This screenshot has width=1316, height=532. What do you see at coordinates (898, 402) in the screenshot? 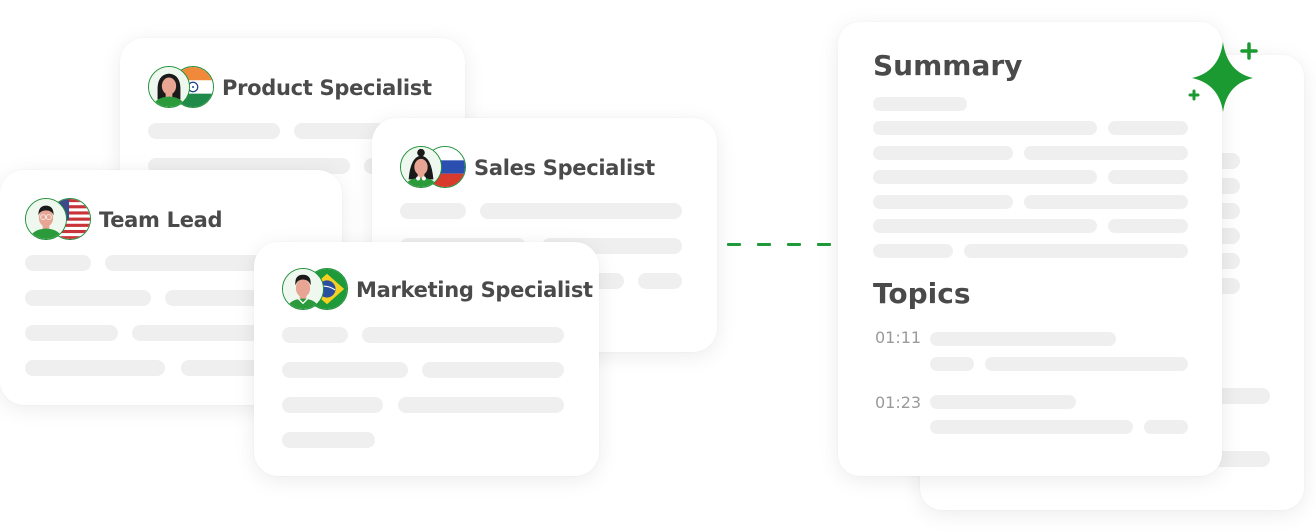
I see `topic-timestamp: 01:23` at bounding box center [898, 402].